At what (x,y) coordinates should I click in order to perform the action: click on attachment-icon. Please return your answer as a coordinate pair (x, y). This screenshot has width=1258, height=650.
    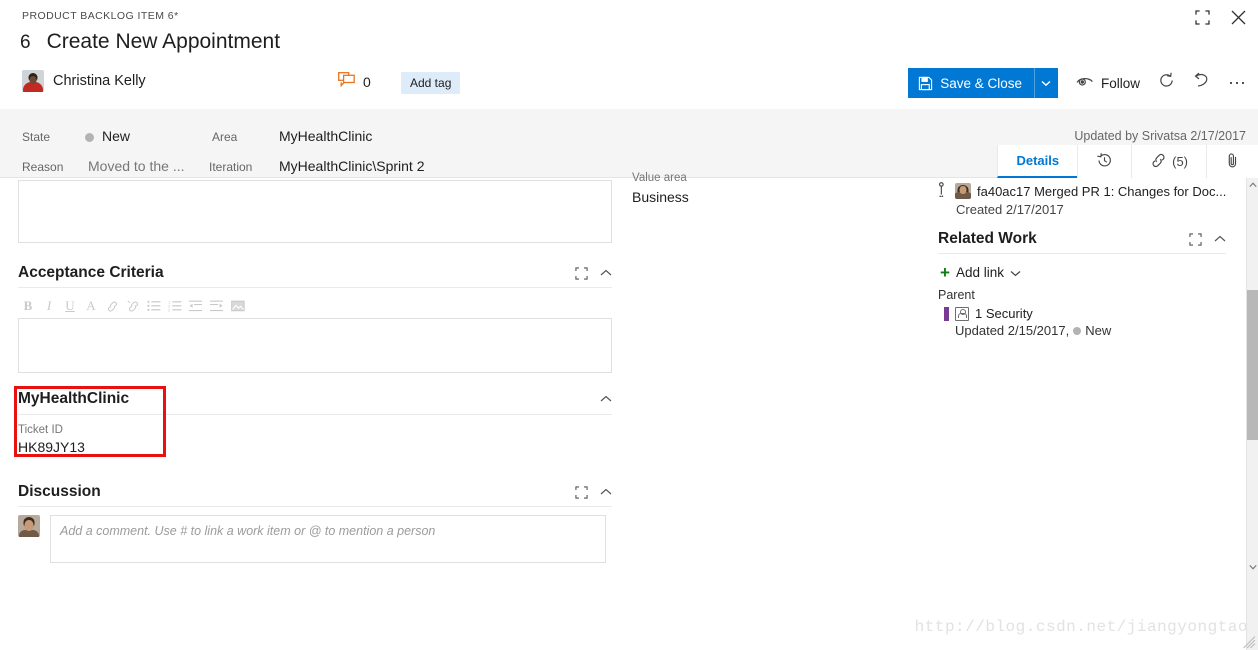
    Looking at the image, I should click on (1232, 162).